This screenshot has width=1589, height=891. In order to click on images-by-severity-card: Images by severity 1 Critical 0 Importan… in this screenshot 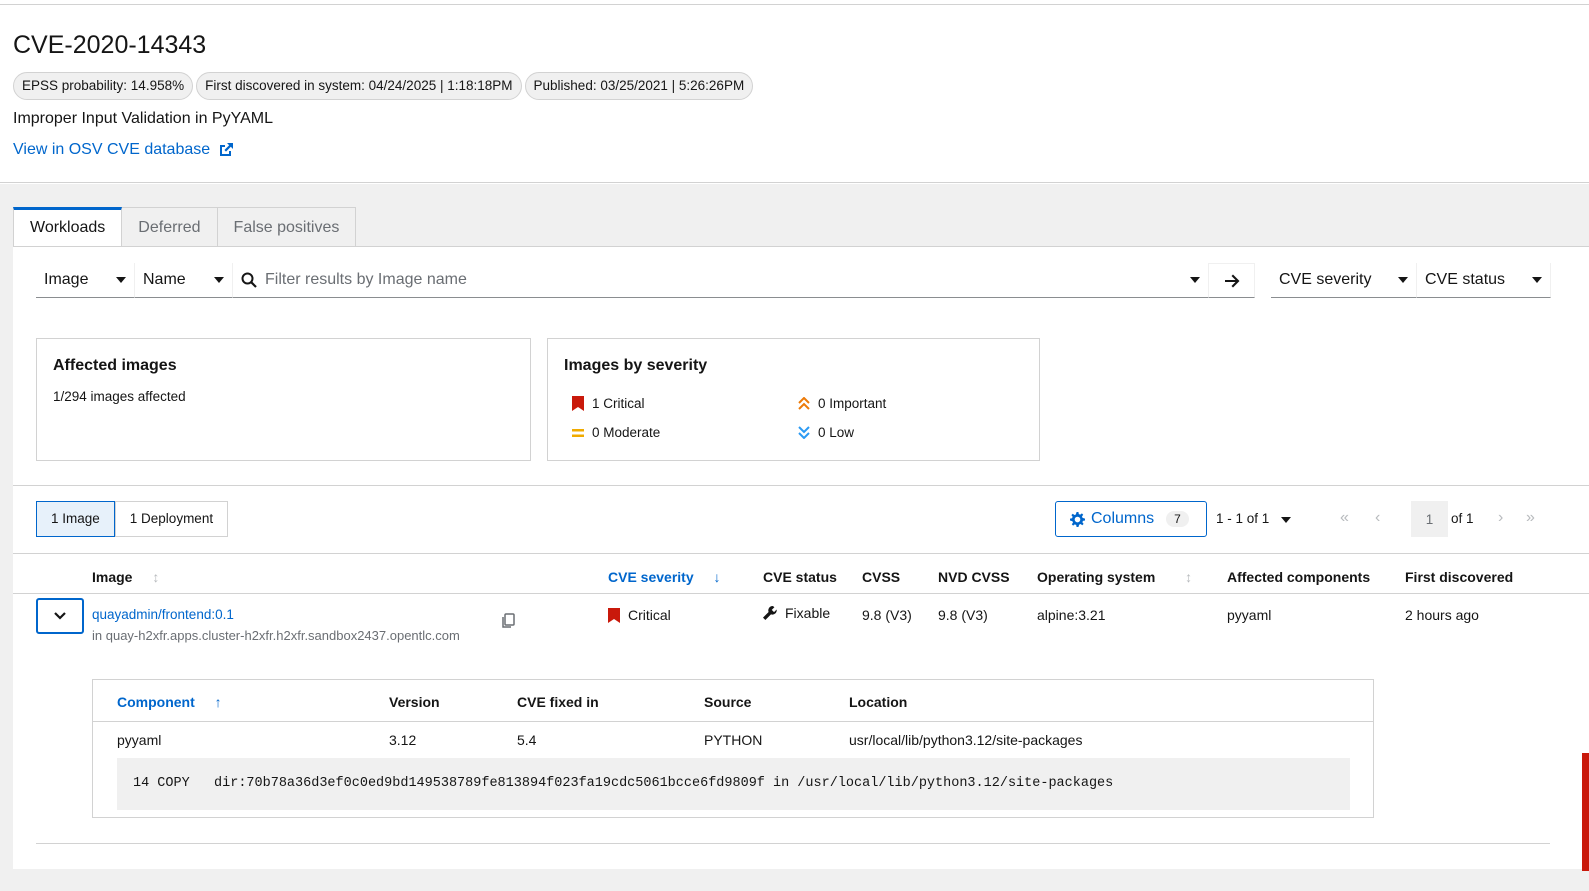, I will do `click(793, 399)`.